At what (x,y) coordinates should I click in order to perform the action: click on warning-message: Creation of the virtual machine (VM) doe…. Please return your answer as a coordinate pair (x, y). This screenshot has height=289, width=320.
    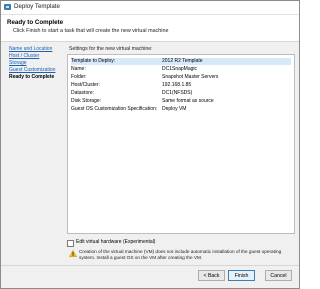
    Looking at the image, I should click on (180, 254).